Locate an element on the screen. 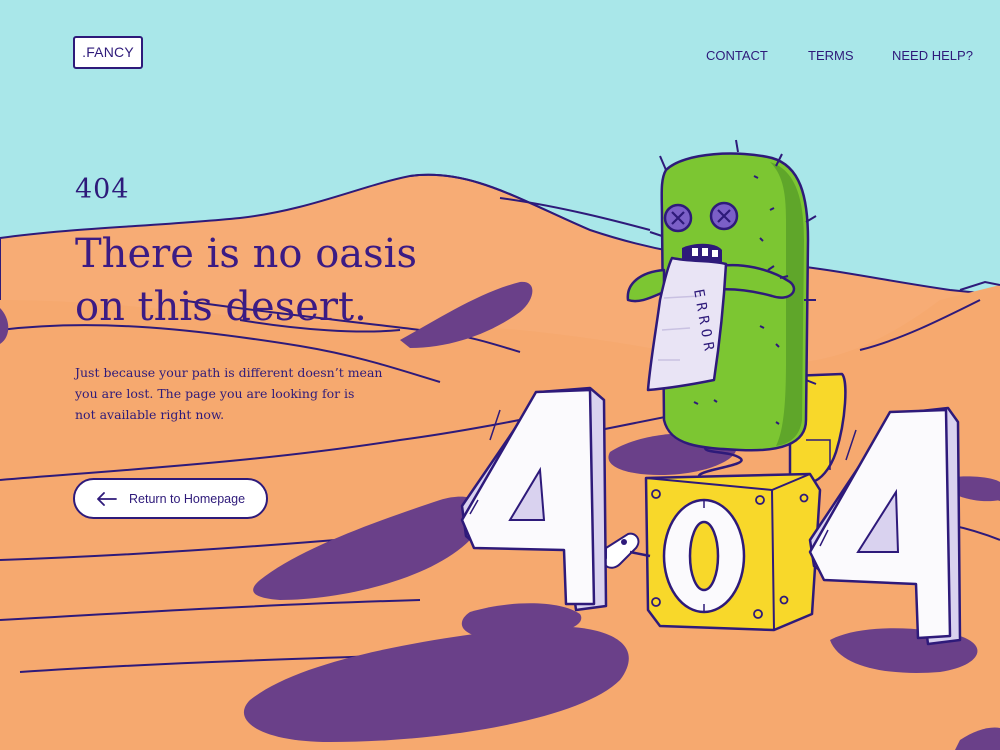 The height and width of the screenshot is (750, 1000). arrow-left-icon is located at coordinates (107, 498).